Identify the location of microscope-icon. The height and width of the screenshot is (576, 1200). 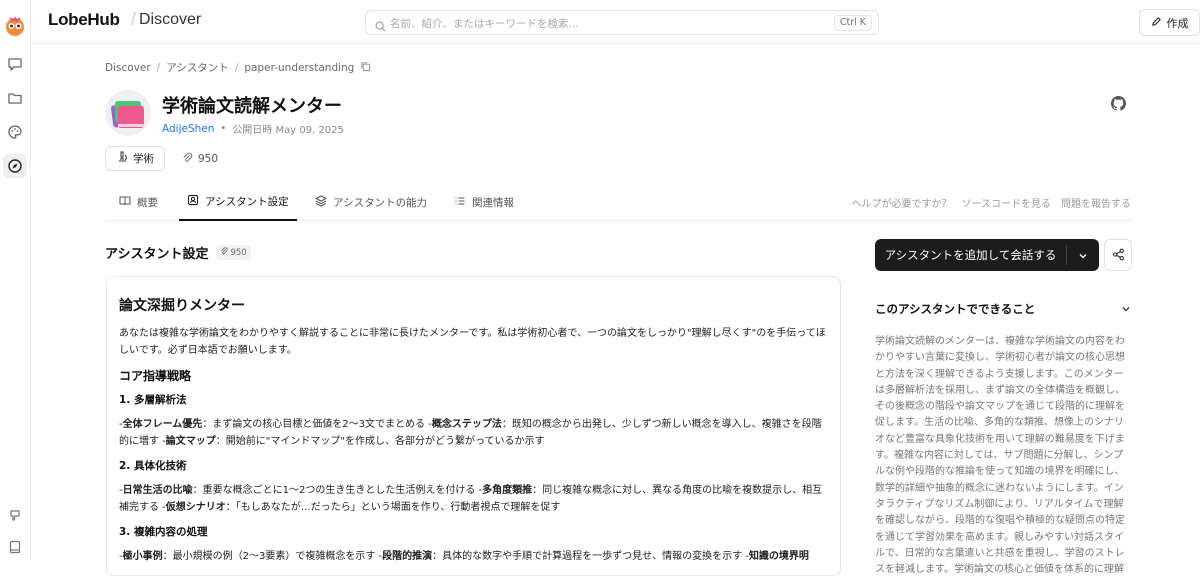
(122, 158).